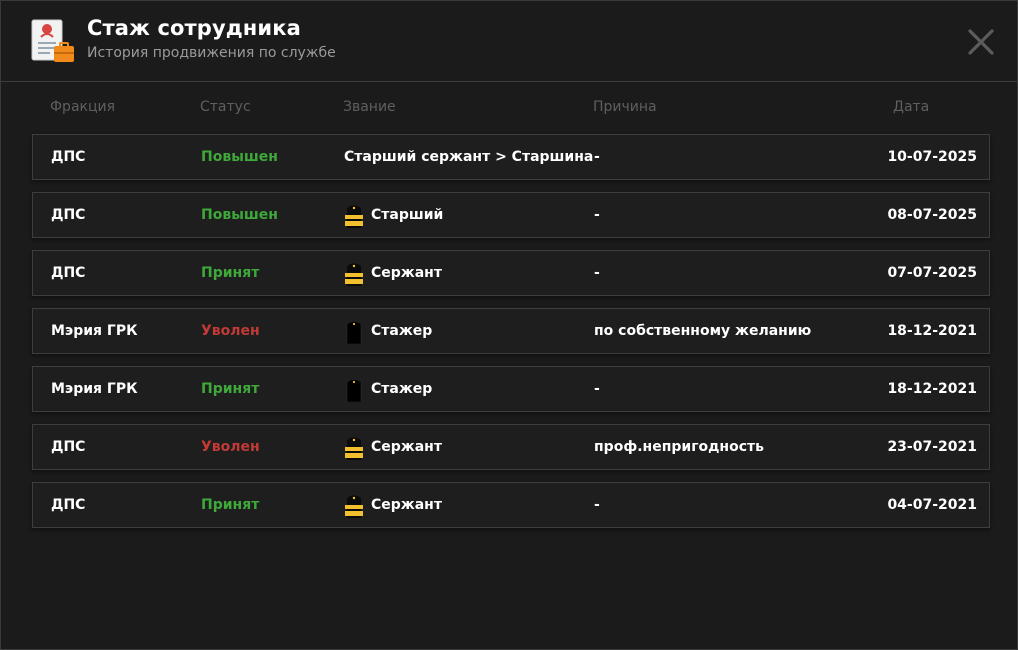 Image resolution: width=1018 pixels, height=650 pixels. I want to click on cell-reason: проф.непригодность, so click(679, 447).